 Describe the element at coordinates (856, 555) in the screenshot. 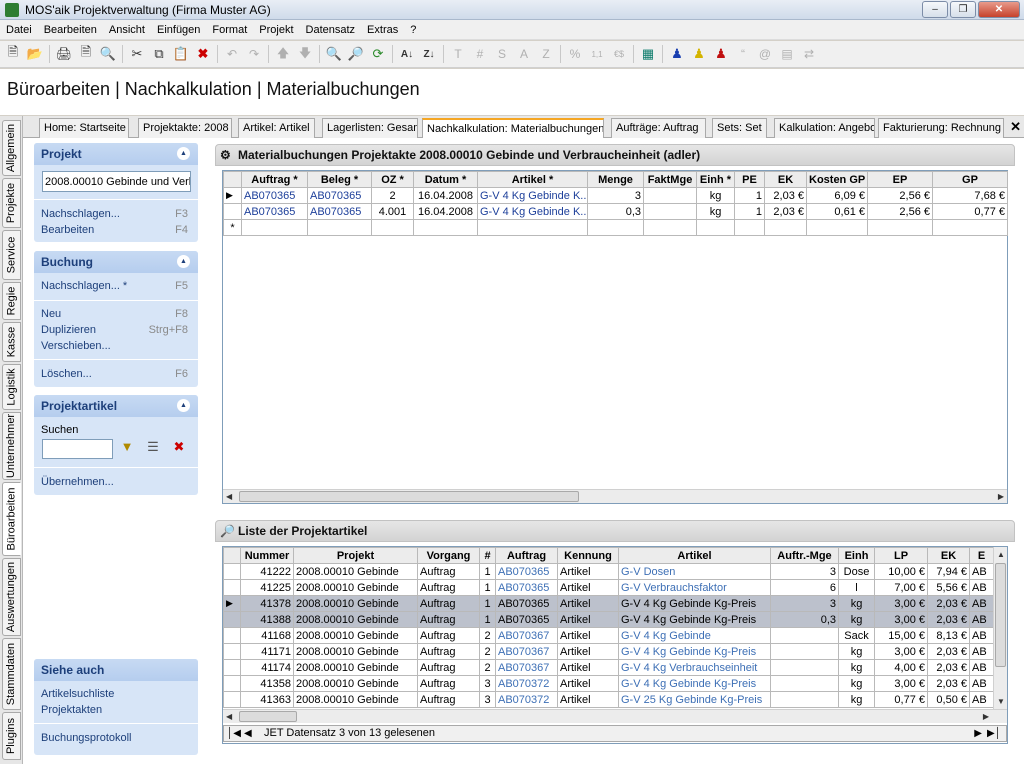

I see `column-header: Einh` at that location.